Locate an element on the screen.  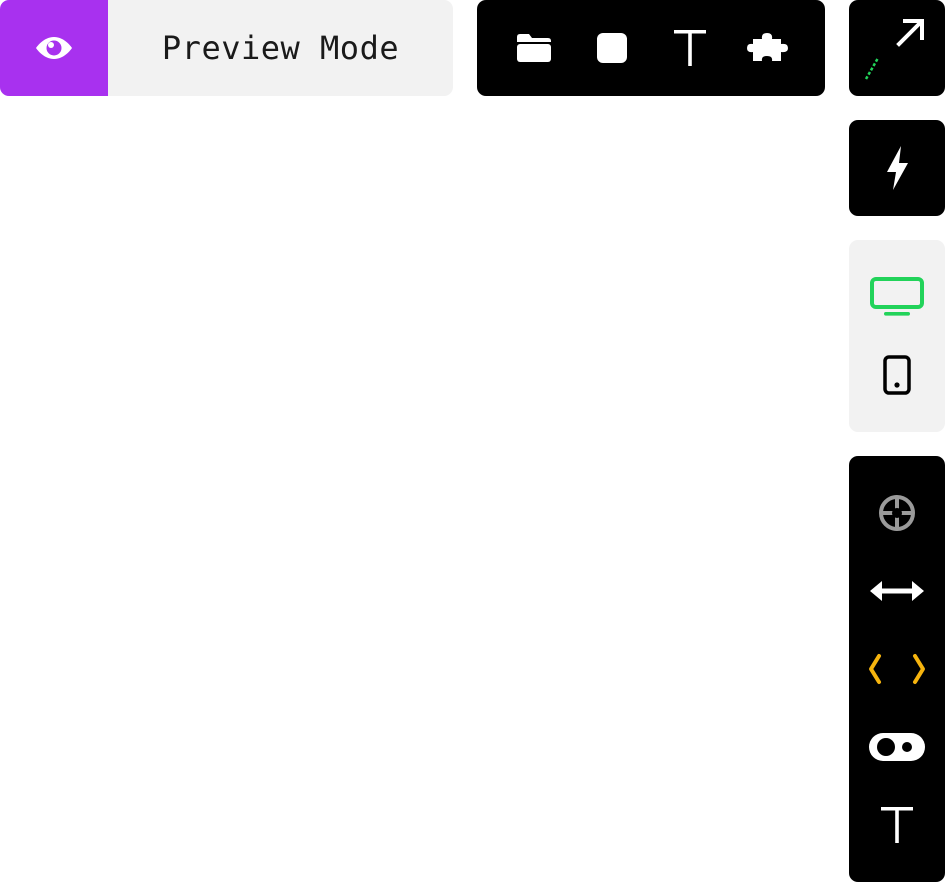
arrow-up-right-icon is located at coordinates (894, 49).